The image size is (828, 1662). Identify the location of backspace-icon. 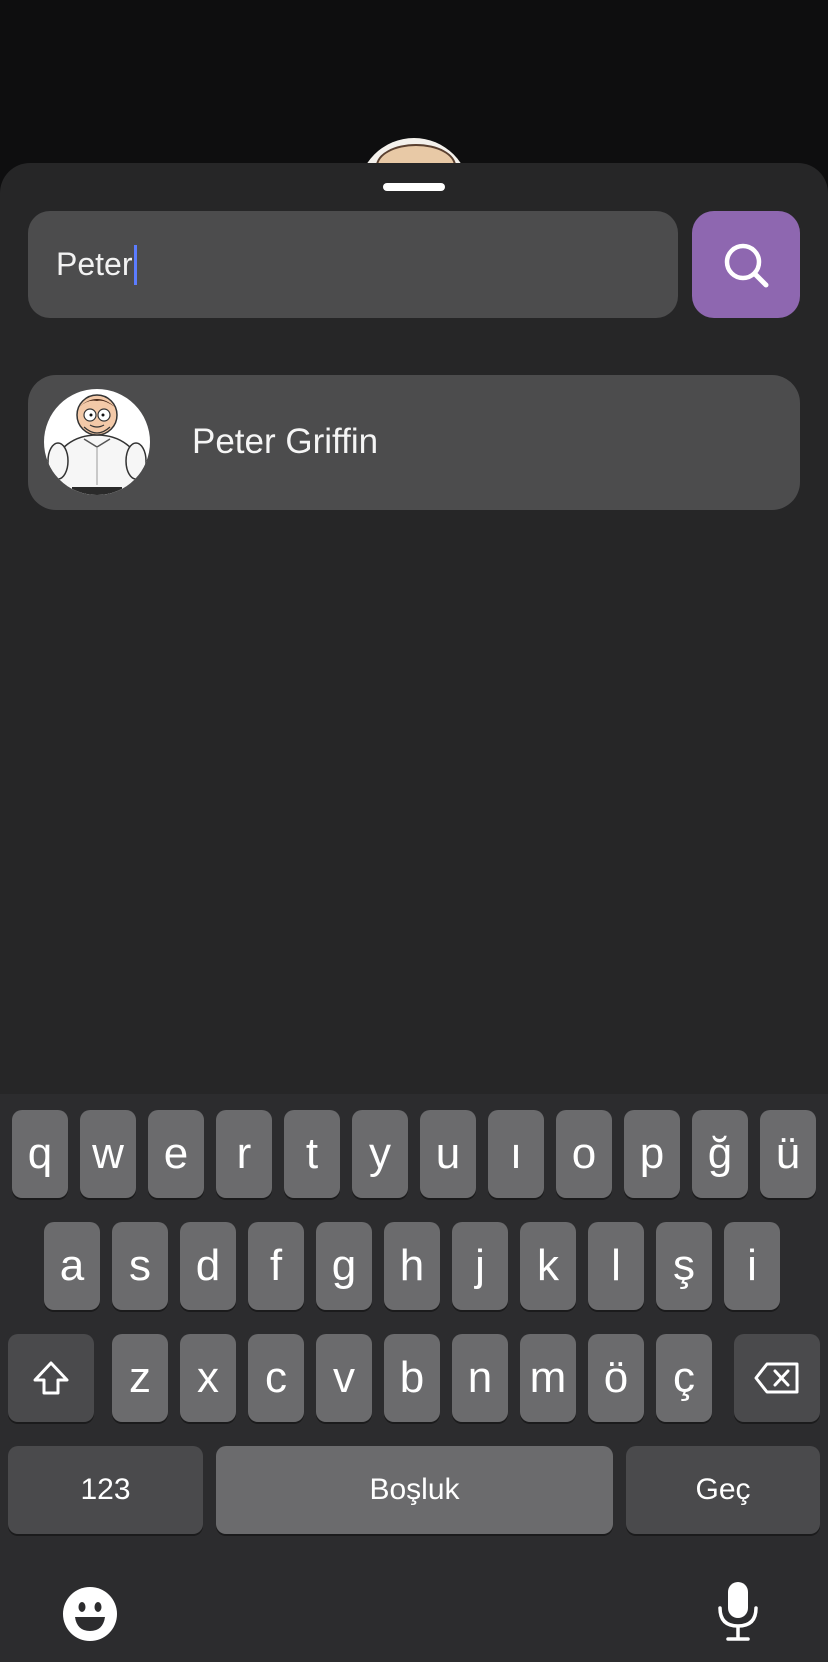
(776, 1378).